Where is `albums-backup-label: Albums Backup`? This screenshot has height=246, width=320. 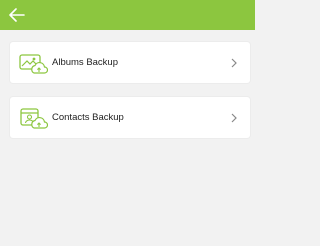 albums-backup-label: Albums Backup is located at coordinates (85, 62).